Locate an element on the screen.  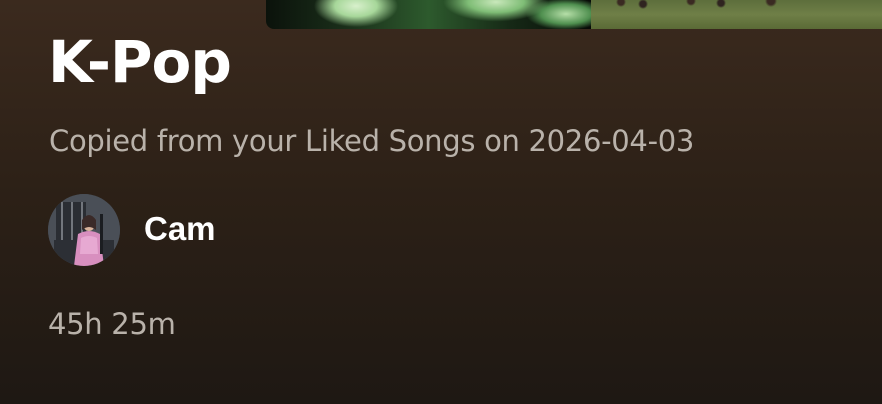
playlist-owner: Cam is located at coordinates (132, 230).